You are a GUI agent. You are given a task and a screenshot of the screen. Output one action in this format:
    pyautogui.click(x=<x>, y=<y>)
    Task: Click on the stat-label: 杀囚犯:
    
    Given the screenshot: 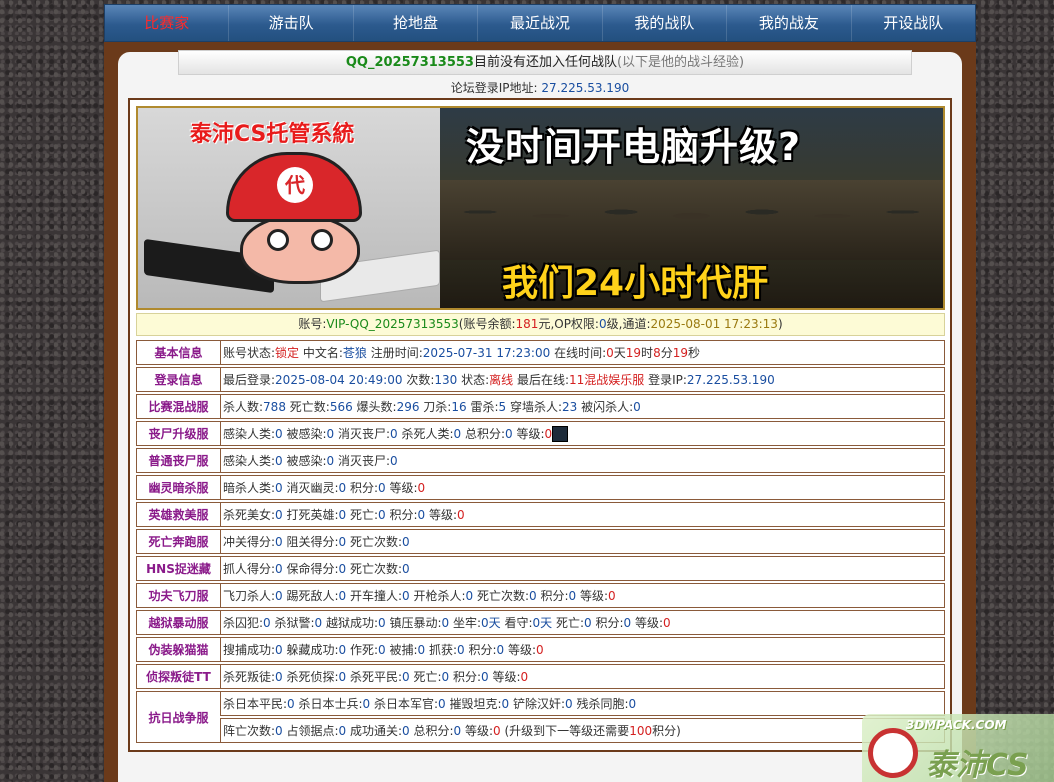 What is the action you would take?
    pyautogui.click(x=243, y=623)
    